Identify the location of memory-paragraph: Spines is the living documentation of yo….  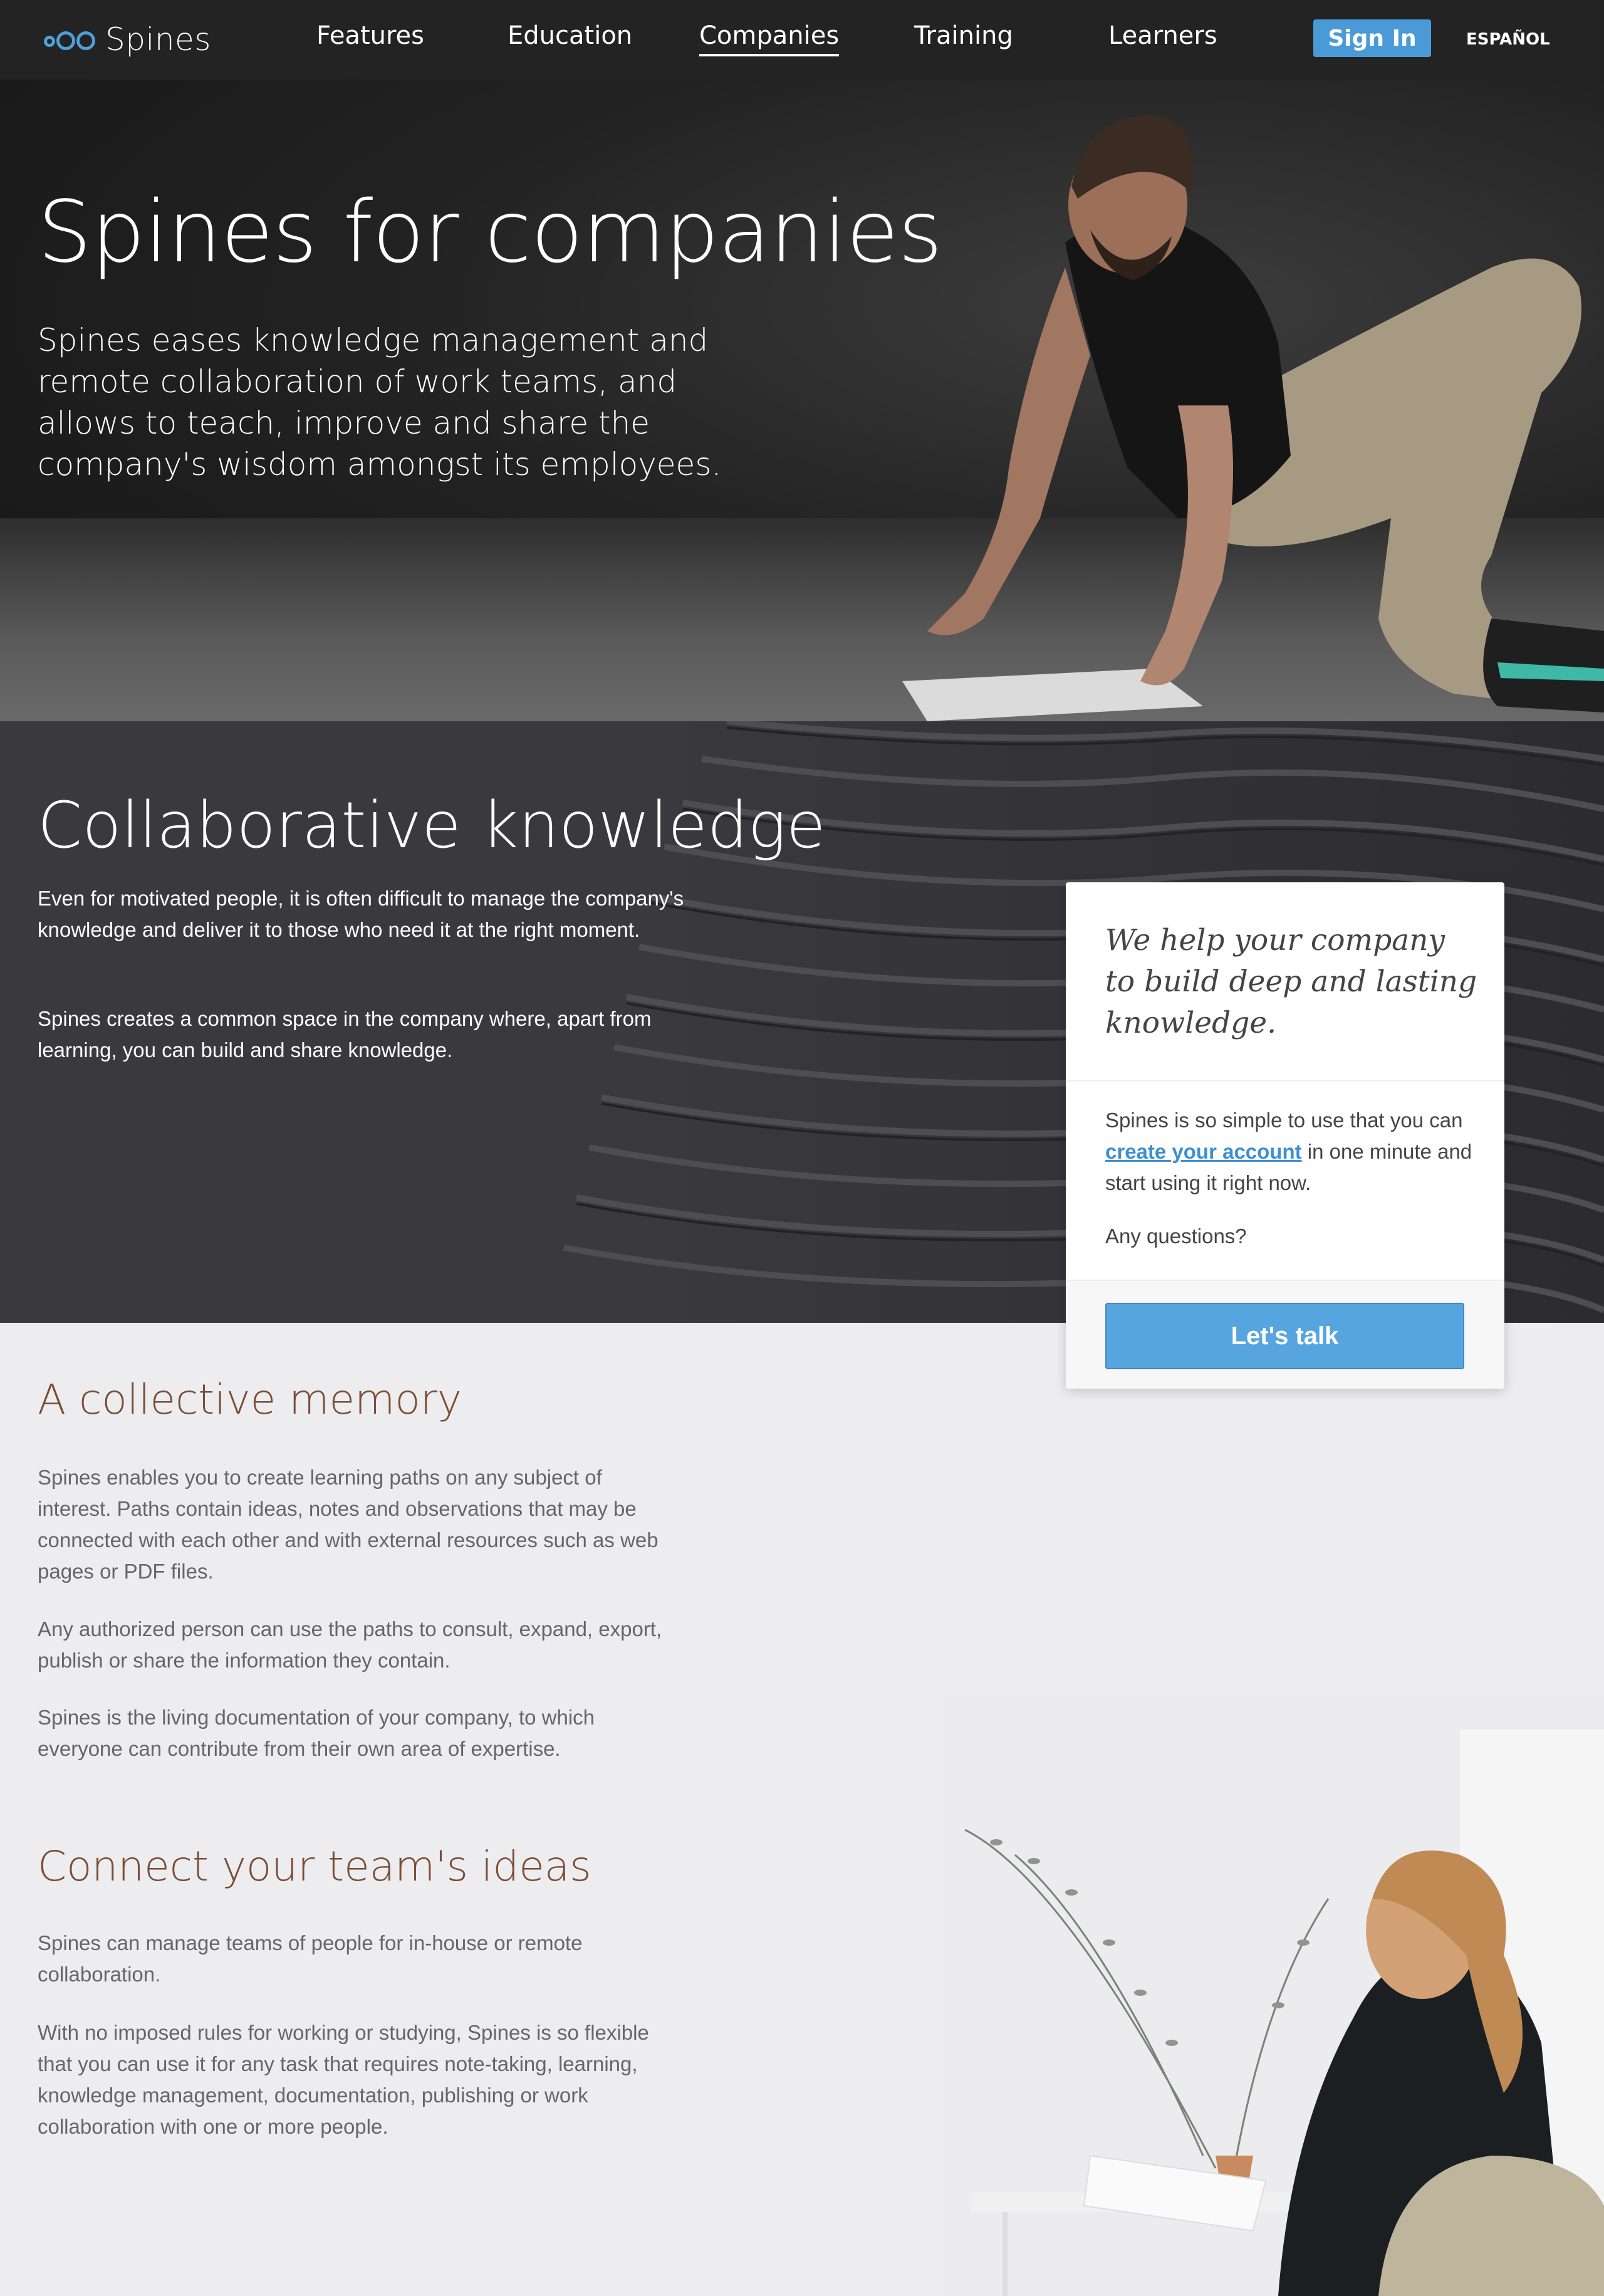
(316, 1733).